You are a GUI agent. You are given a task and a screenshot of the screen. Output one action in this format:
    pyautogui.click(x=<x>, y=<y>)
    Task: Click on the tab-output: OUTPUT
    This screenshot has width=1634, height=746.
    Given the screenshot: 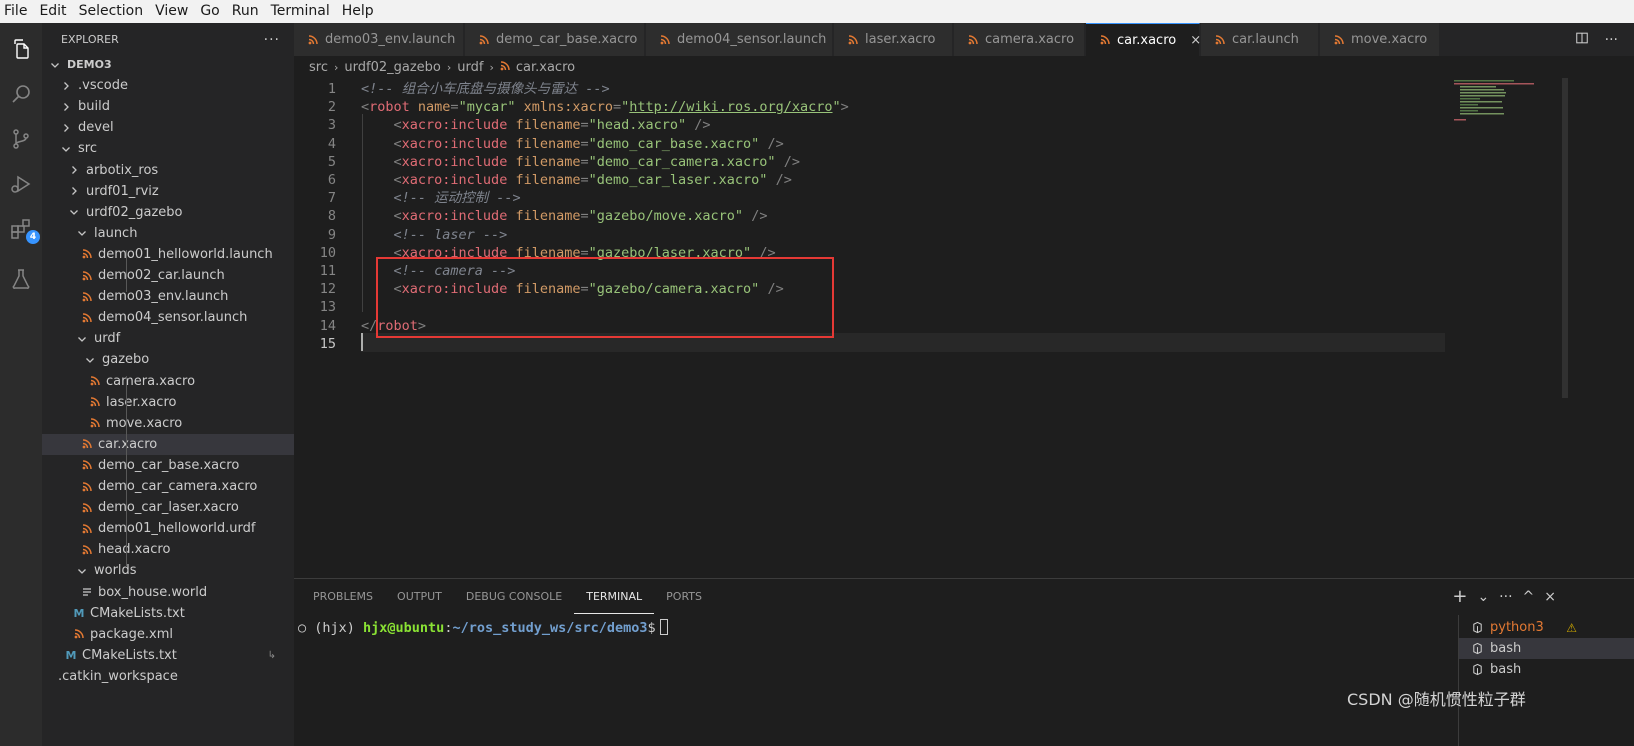 What is the action you would take?
    pyautogui.click(x=419, y=596)
    